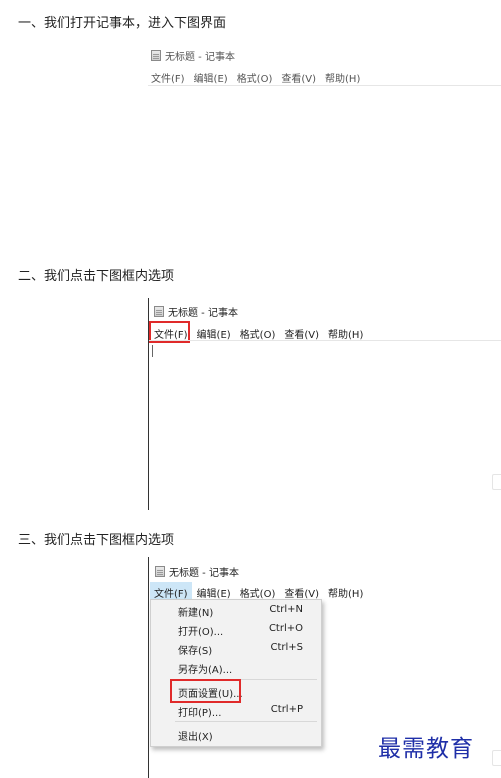 The width and height of the screenshot is (501, 778). What do you see at coordinates (96, 276) in the screenshot?
I see `step-2-text: 二、我们点击下图框内选项` at bounding box center [96, 276].